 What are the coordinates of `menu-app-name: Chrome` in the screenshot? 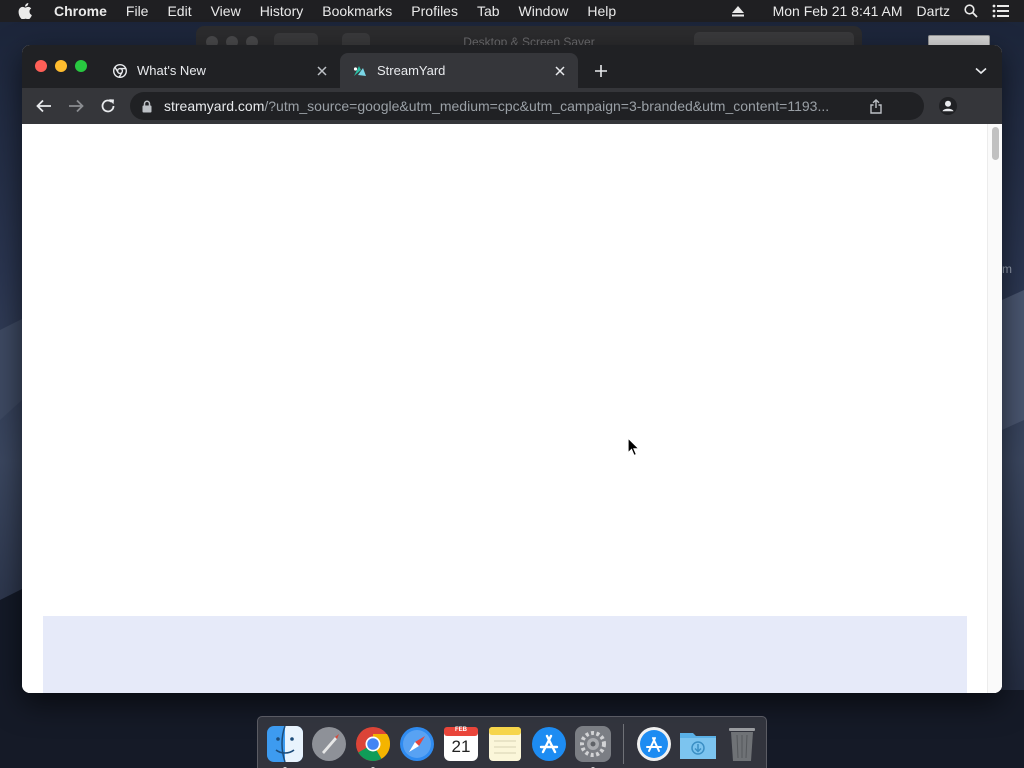 It's located at (80, 11).